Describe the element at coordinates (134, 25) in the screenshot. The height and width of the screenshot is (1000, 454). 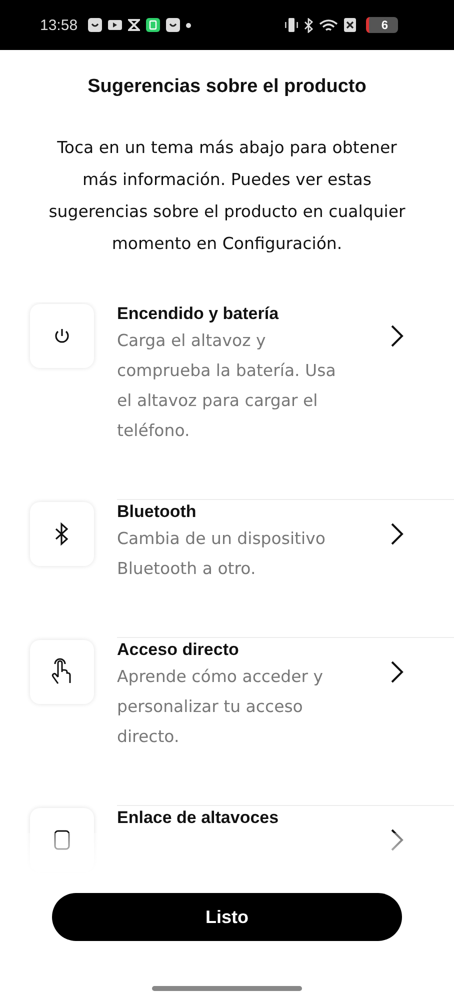
I see `hourglass-app-icon` at that location.